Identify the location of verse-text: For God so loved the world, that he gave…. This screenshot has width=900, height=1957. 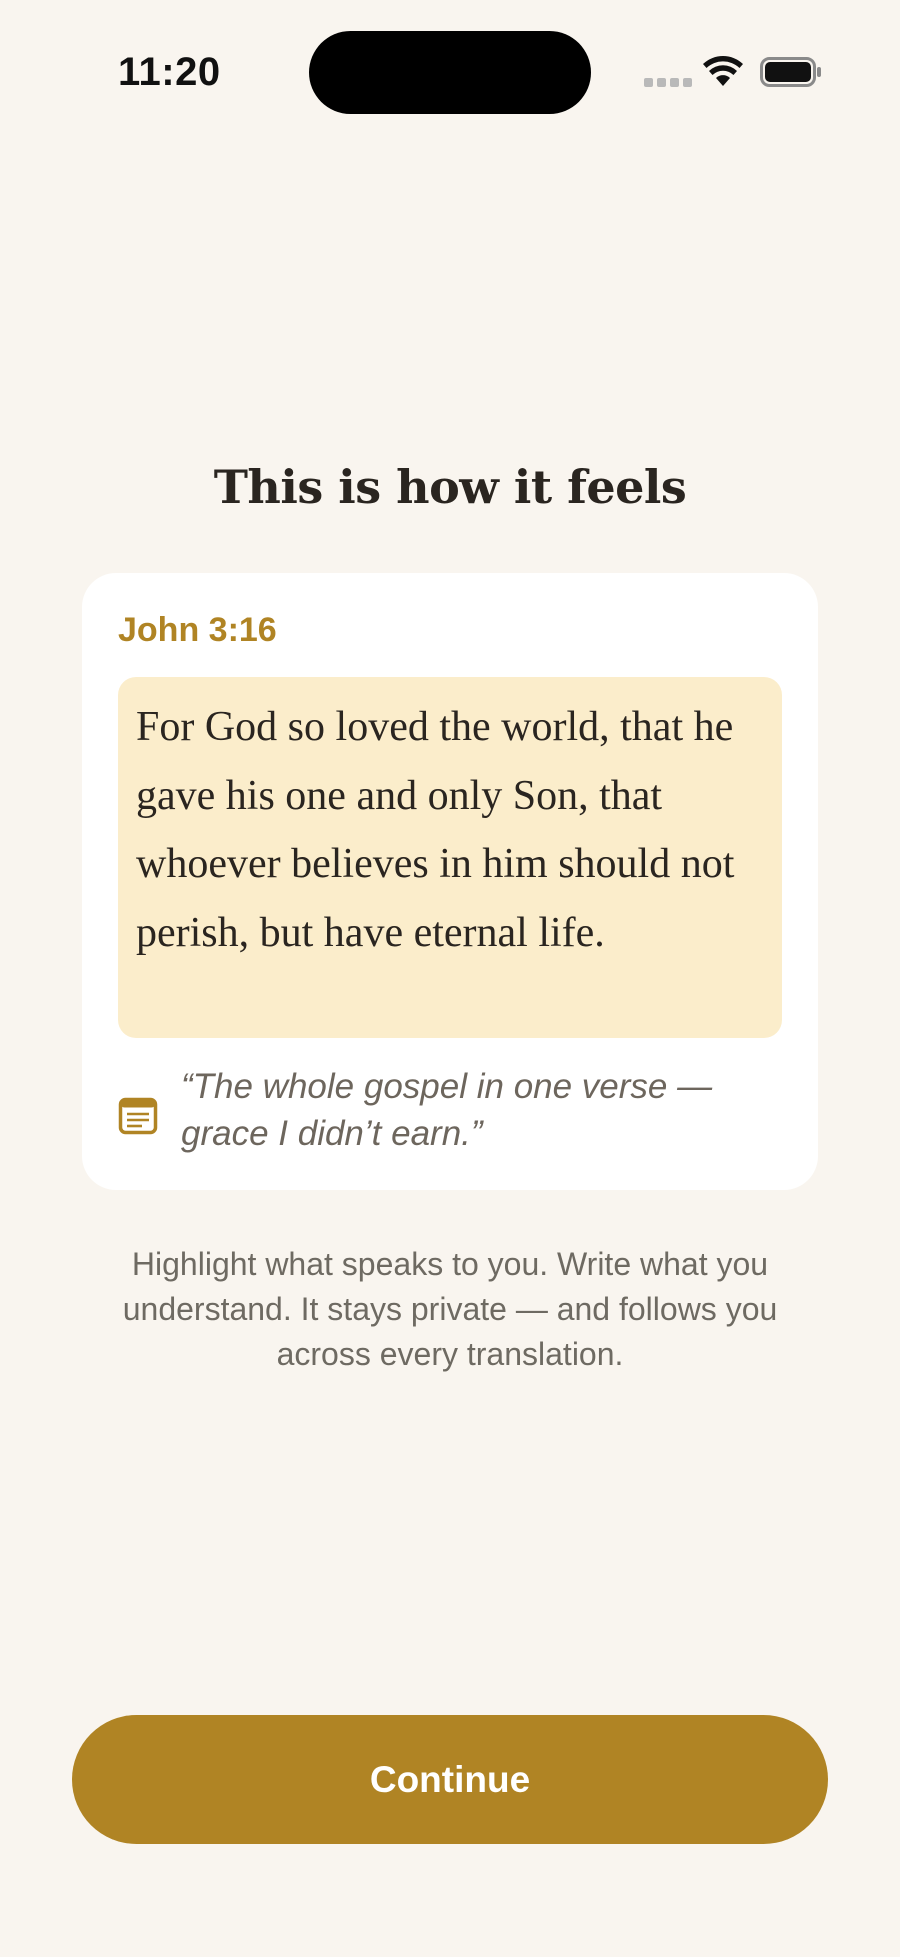
(435, 830).